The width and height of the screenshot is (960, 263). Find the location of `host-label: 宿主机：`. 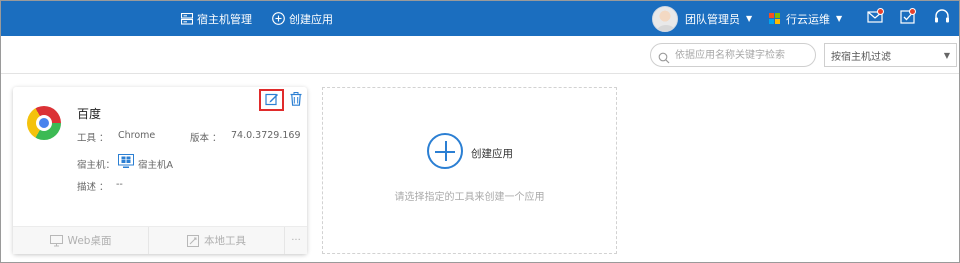

host-label: 宿主机： is located at coordinates (96, 165).